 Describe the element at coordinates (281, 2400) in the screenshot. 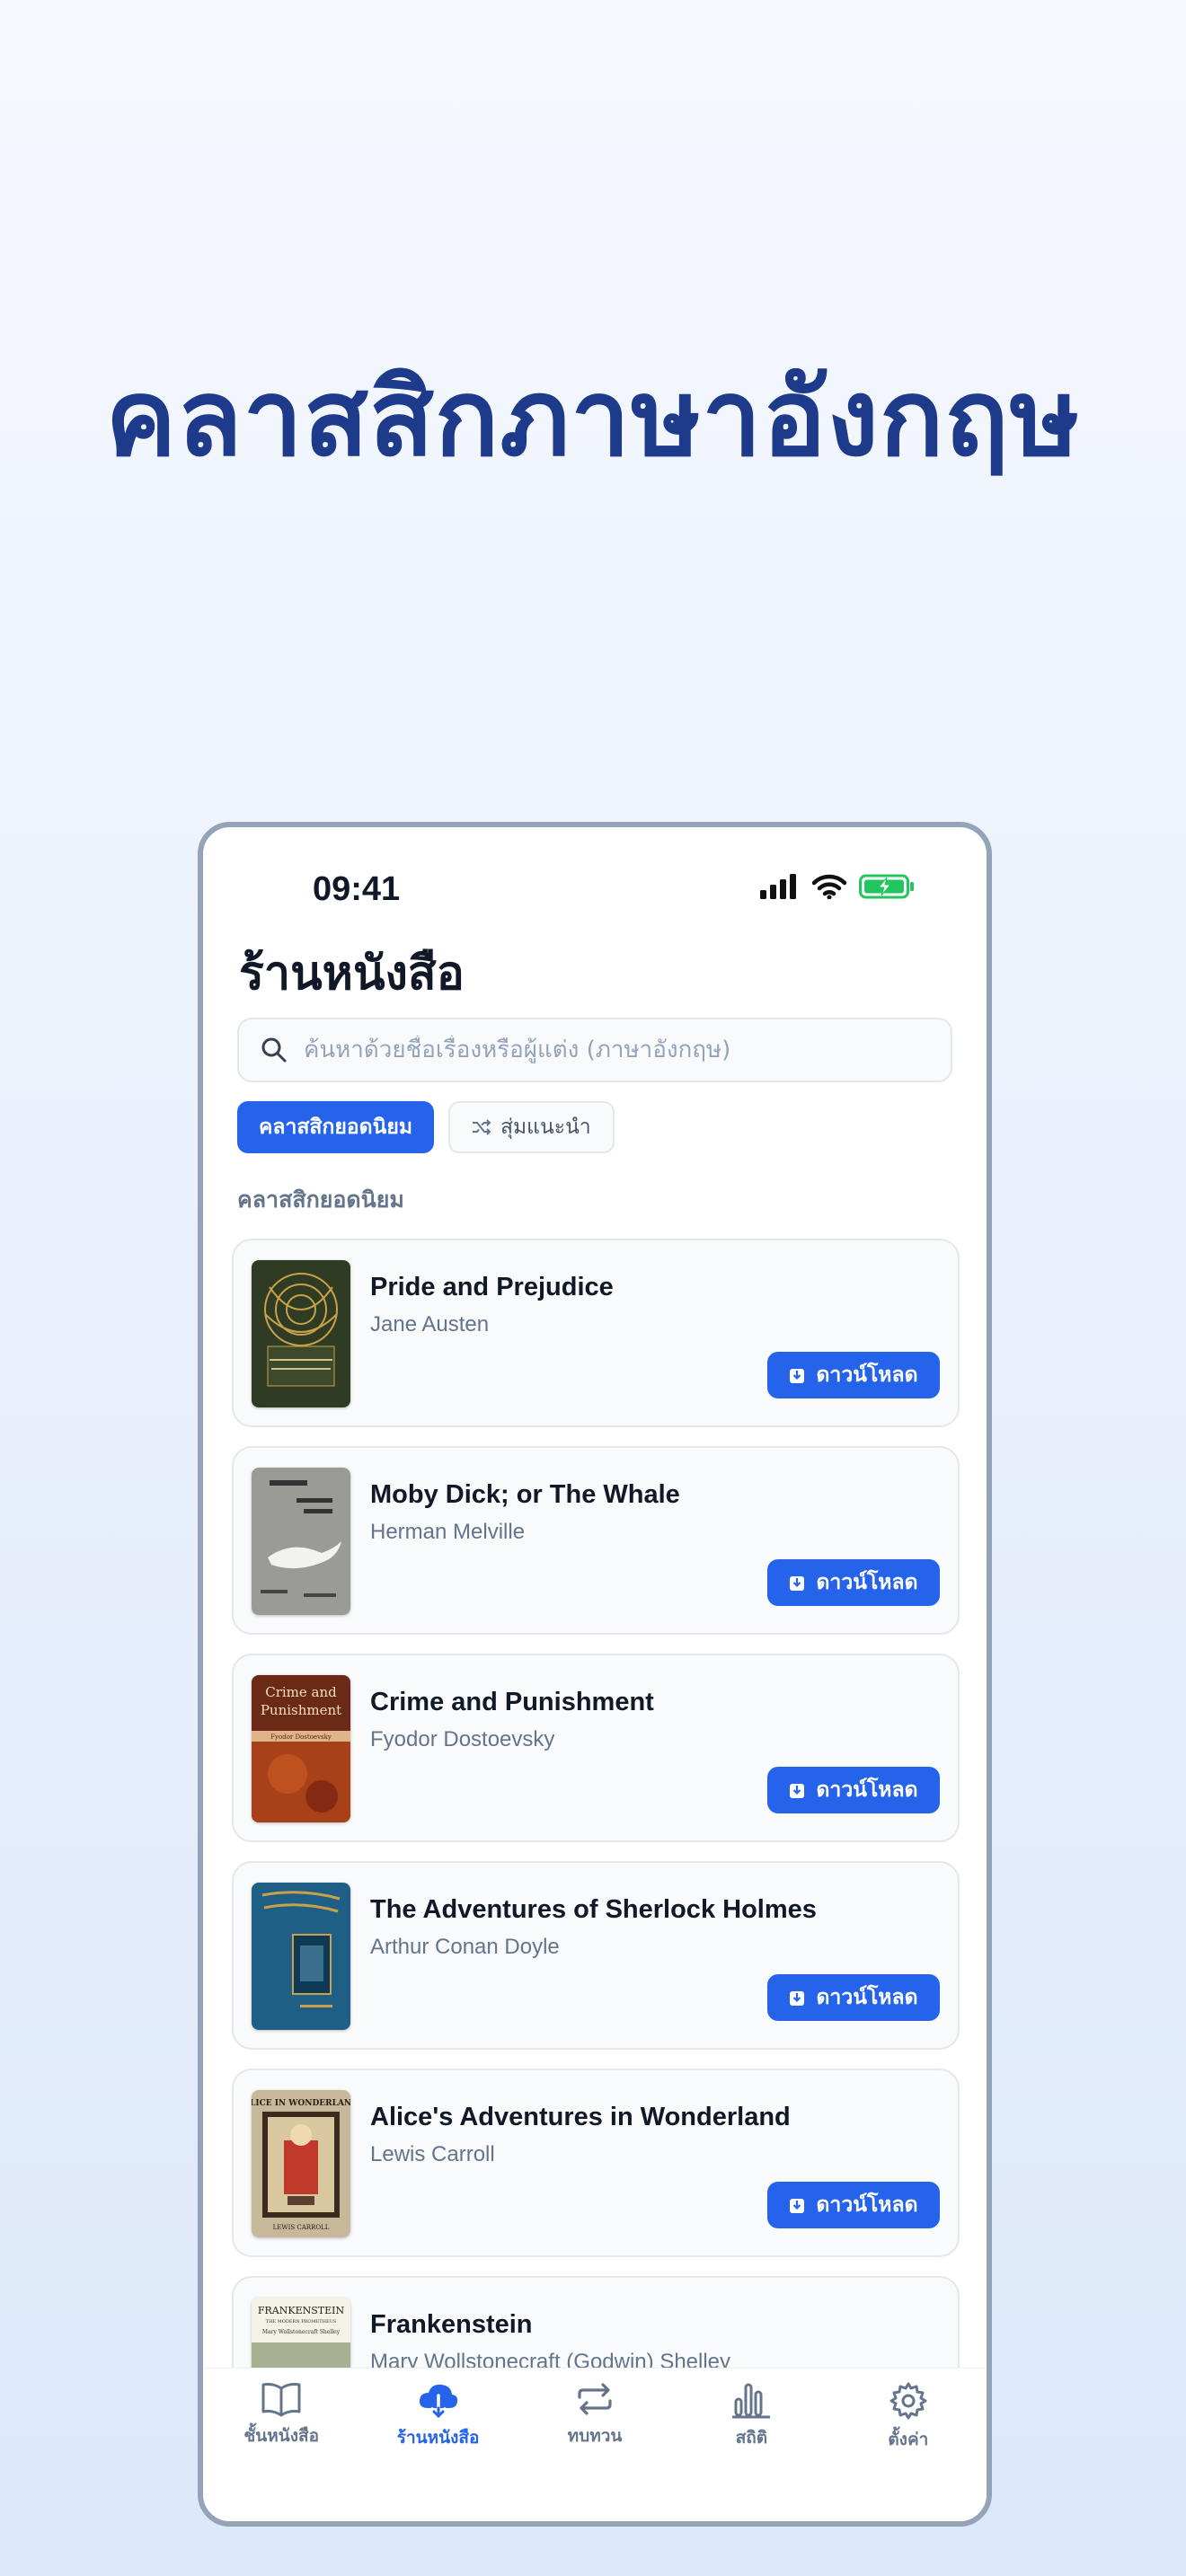

I see `book-open-icon` at that location.